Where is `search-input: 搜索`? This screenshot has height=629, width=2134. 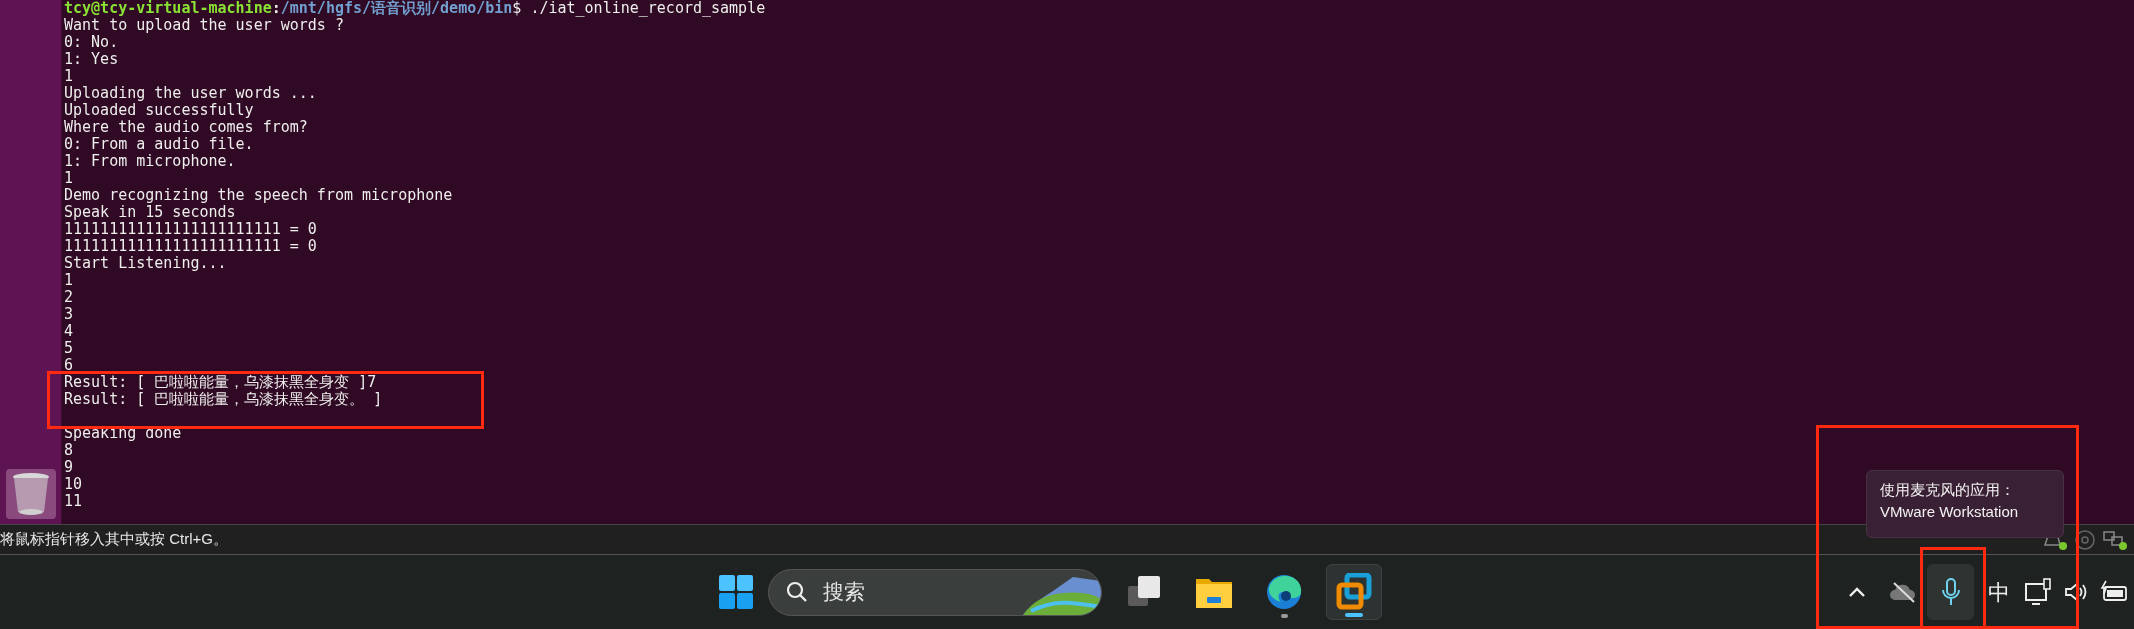
search-input: 搜索 is located at coordinates (898, 592).